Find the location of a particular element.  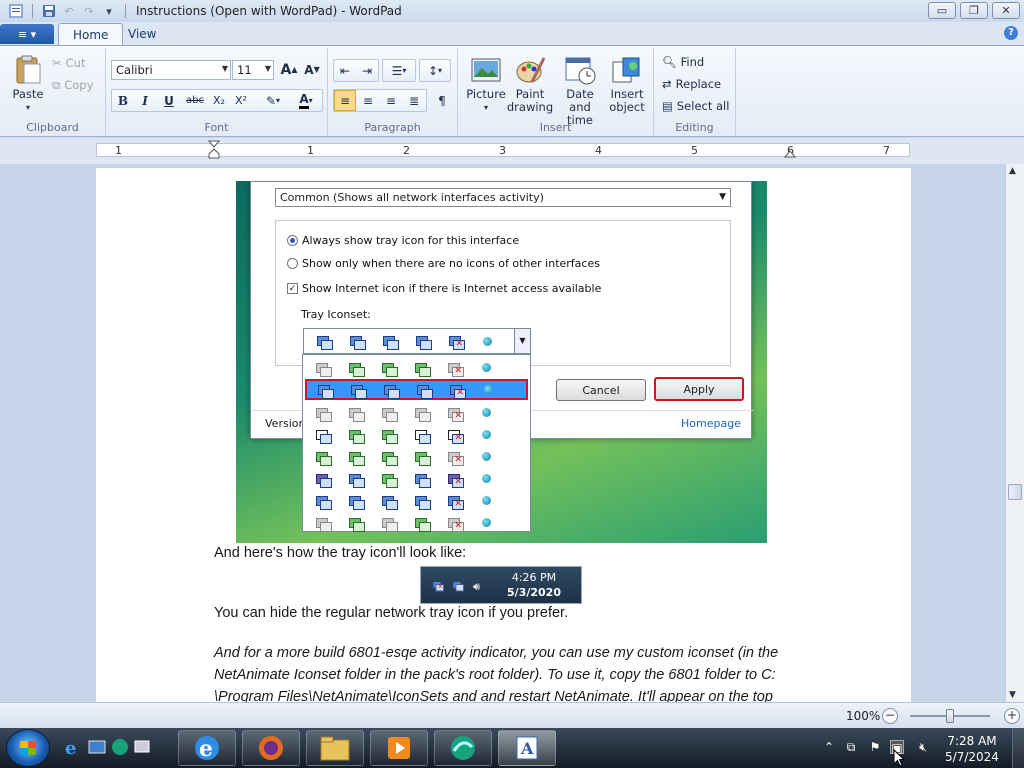

ruler-number: 7 is located at coordinates (886, 150).